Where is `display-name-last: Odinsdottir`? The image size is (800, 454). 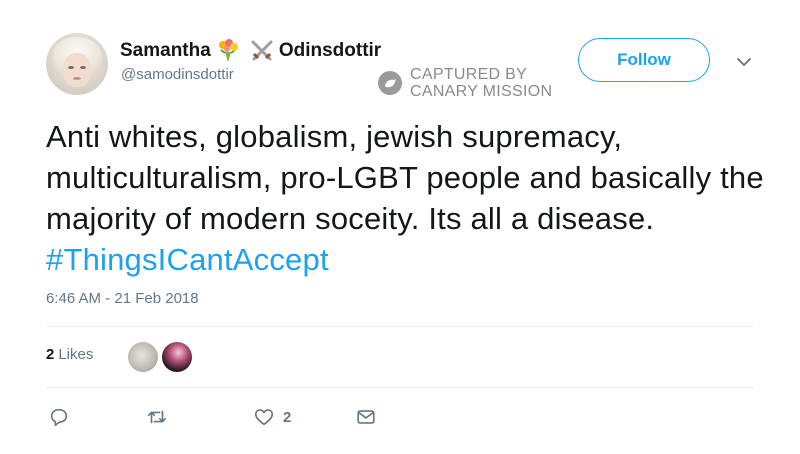 display-name-last: Odinsdottir is located at coordinates (330, 50).